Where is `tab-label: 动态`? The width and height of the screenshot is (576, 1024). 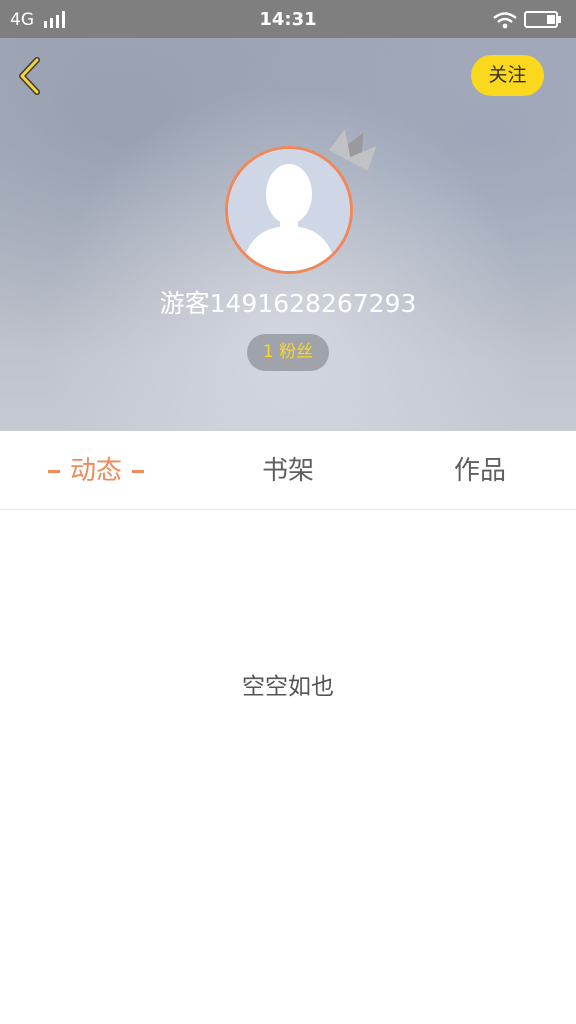
tab-label: 动态 is located at coordinates (95, 471).